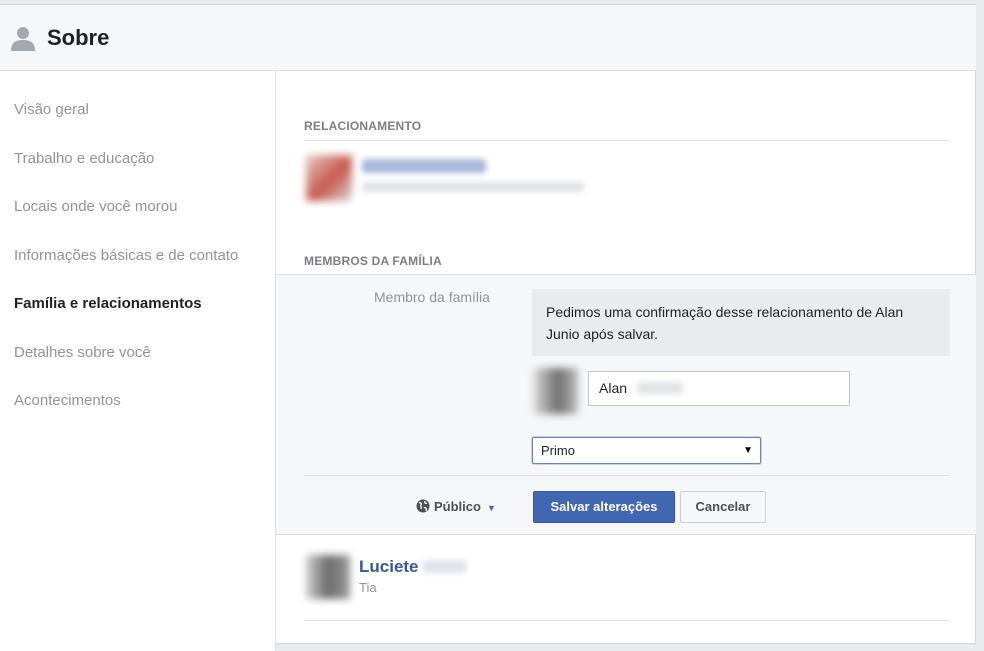  Describe the element at coordinates (556, 391) in the screenshot. I see `selected-member-photo` at that location.